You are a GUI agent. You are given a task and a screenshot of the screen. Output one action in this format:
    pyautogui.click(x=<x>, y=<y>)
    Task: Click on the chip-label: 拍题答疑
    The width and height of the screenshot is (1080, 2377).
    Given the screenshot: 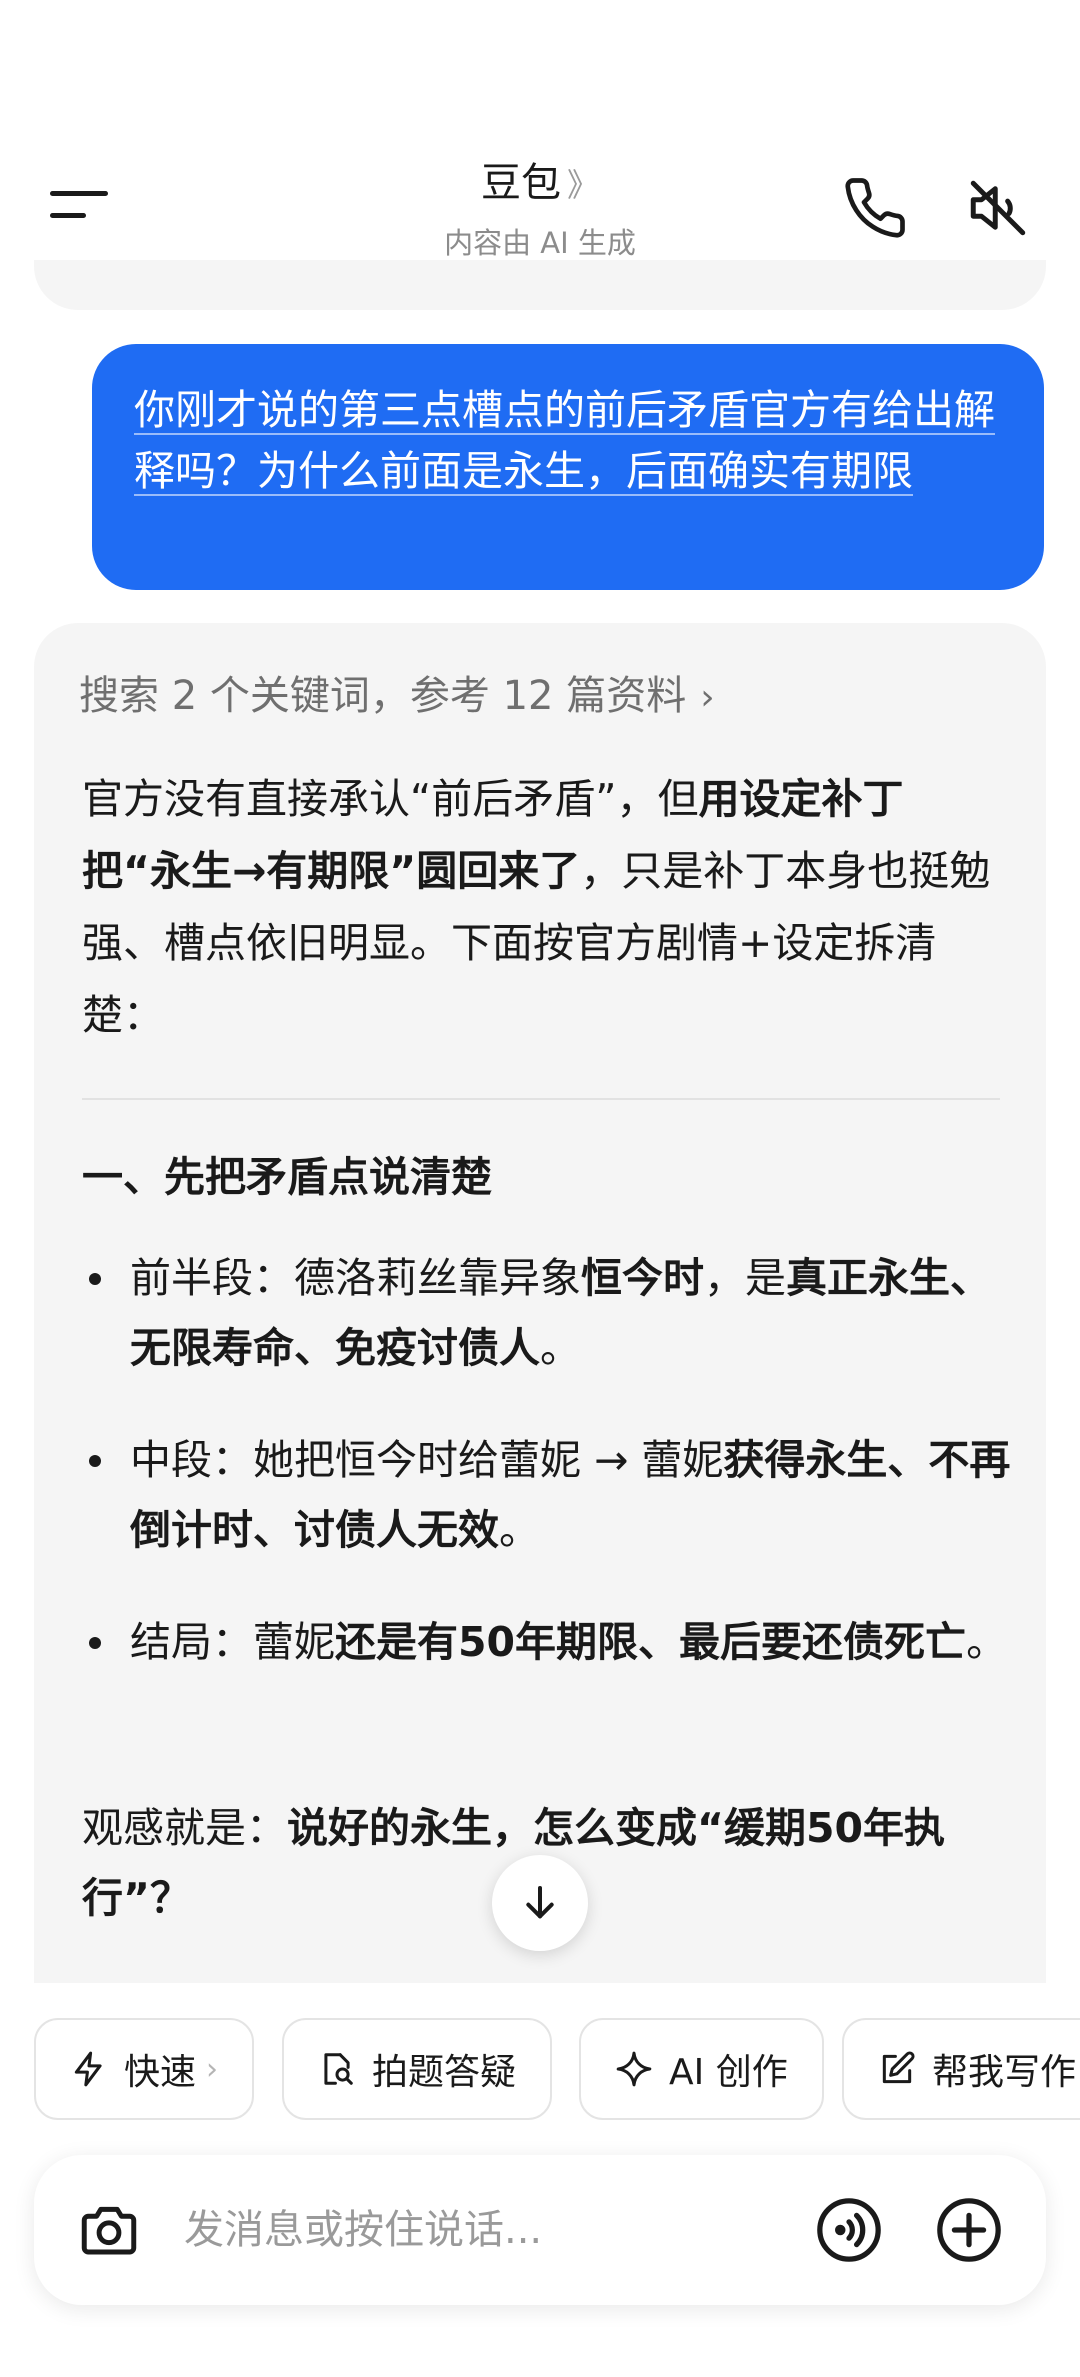 What is the action you would take?
    pyautogui.click(x=444, y=2072)
    